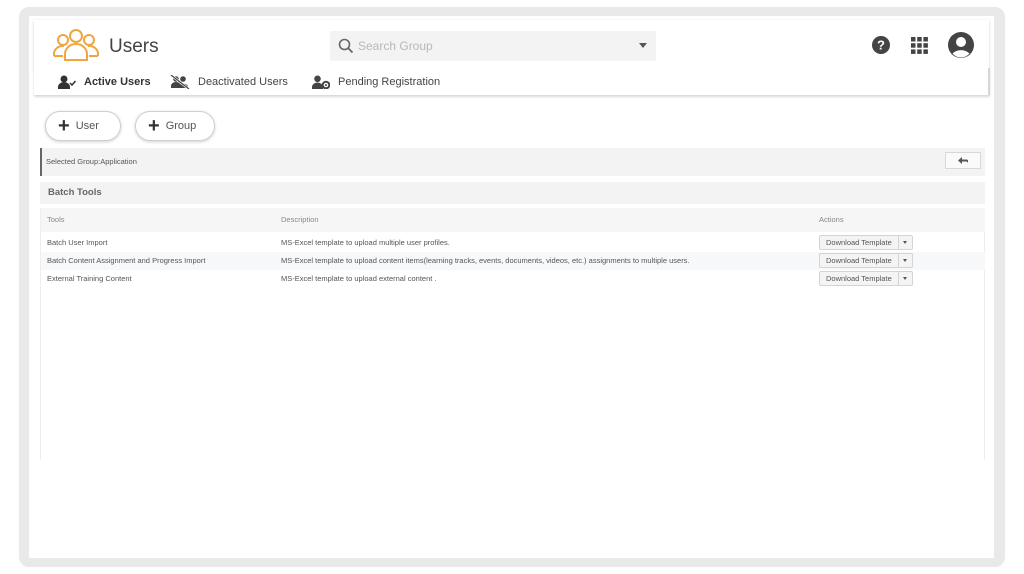  What do you see at coordinates (134, 46) in the screenshot?
I see `page-title: Users` at bounding box center [134, 46].